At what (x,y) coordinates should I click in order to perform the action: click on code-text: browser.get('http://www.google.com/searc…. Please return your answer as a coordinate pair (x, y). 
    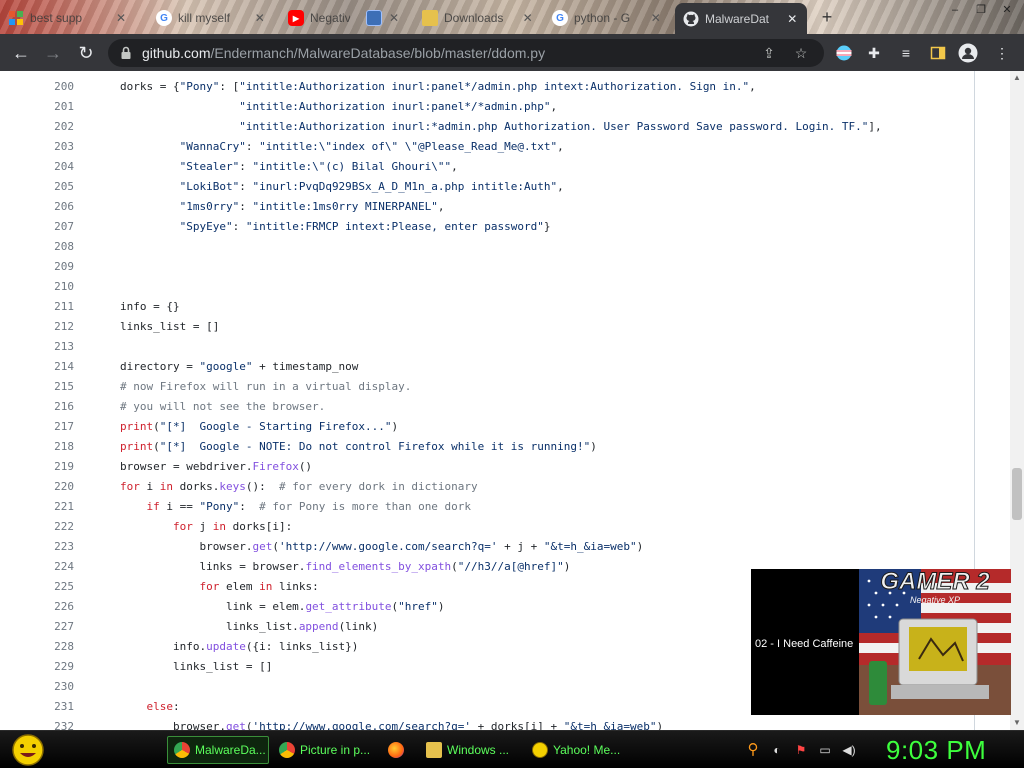
    Looking at the image, I should click on (392, 725).